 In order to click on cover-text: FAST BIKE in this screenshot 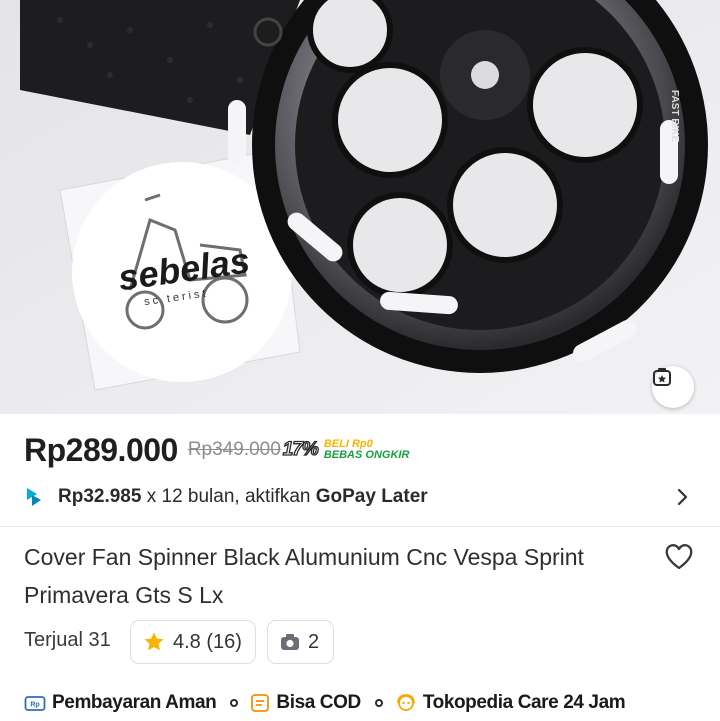, I will do `click(674, 116)`.